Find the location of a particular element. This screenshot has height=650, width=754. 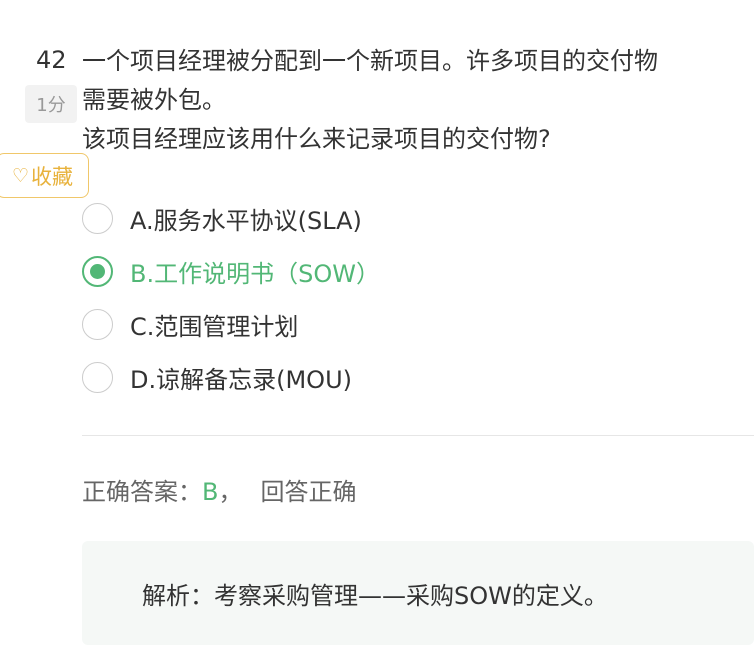

option-b: B.工作说明书（SOW） is located at coordinates (231, 271).